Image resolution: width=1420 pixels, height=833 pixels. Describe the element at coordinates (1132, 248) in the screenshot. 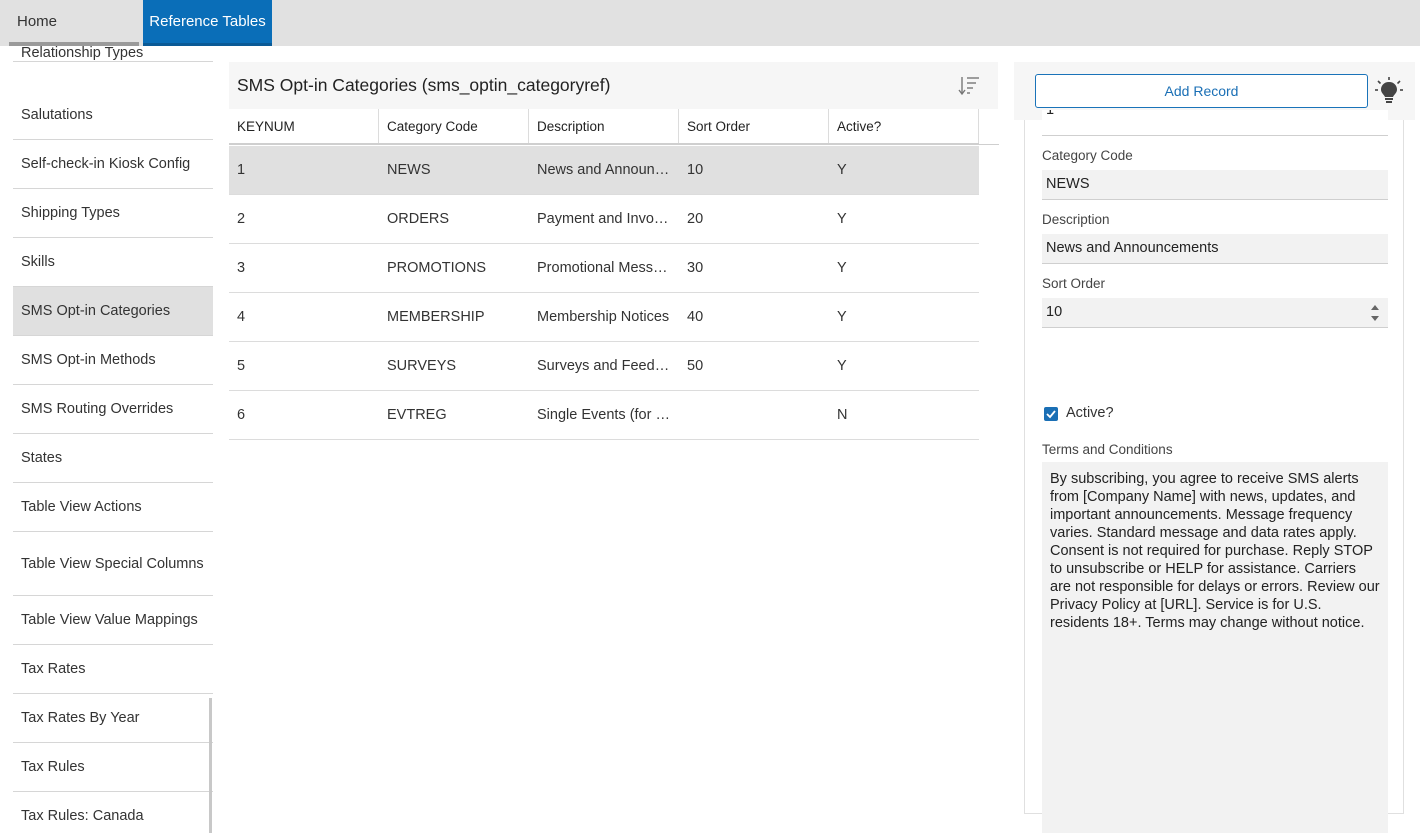

I see `description-value: News and Announcements` at that location.